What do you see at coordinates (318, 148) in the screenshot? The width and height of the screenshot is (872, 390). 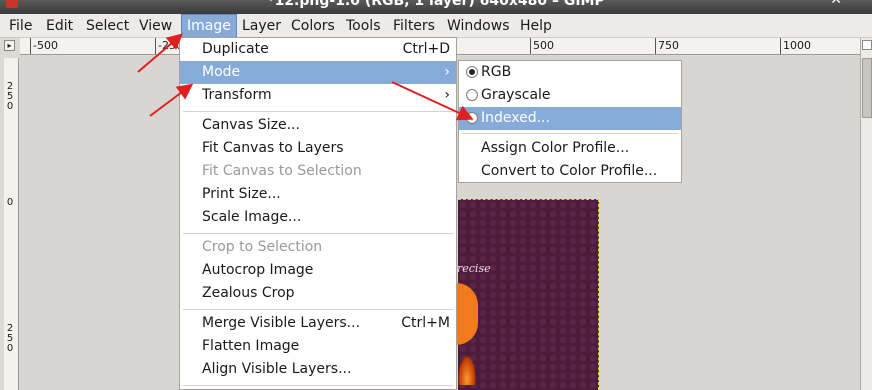 I see `menu-item-fit-canvas-to-layers: Fit Canvas to Layers` at bounding box center [318, 148].